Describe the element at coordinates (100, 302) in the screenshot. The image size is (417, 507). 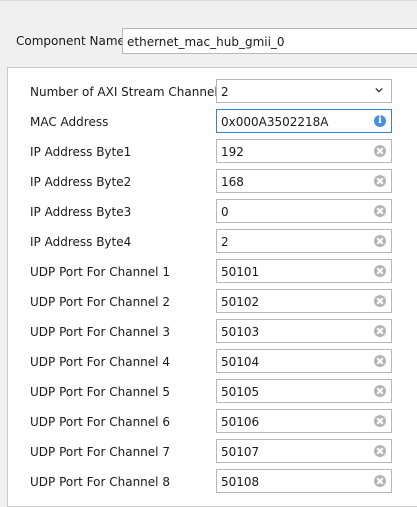
I see `udp-port-channel-2-label: UDP Port For Channel 2` at that location.